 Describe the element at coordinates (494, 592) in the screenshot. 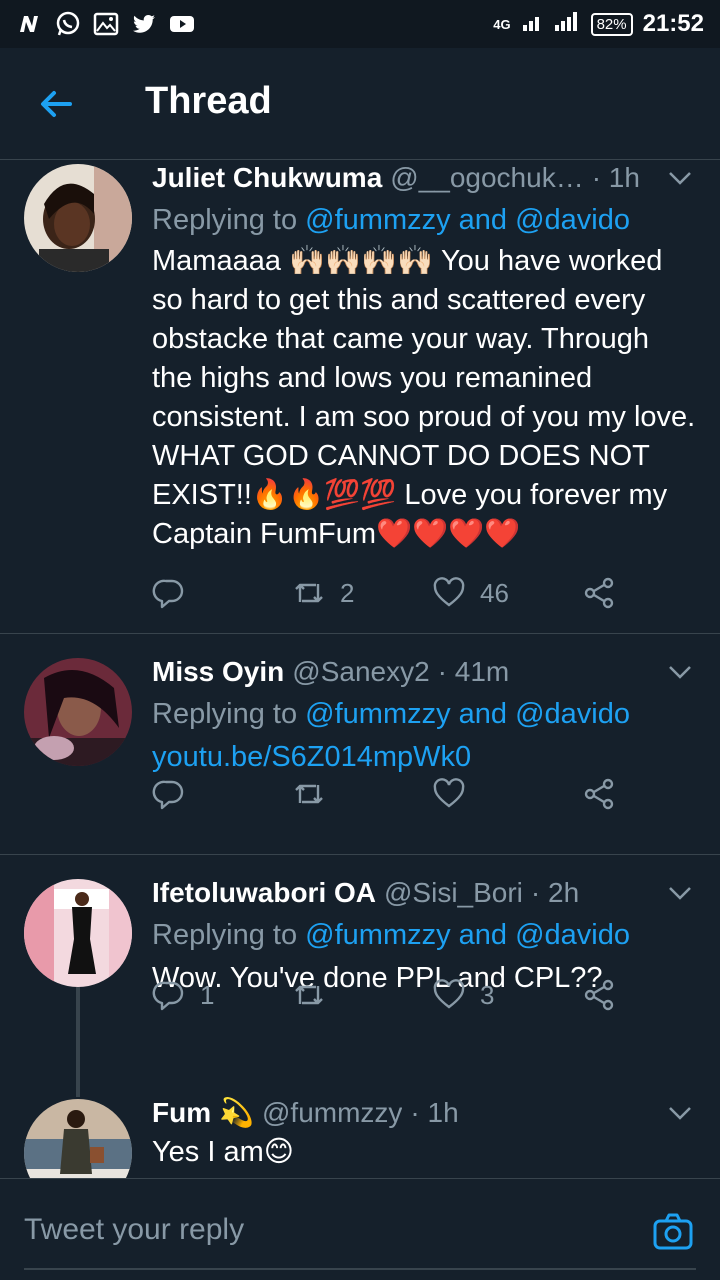

I see `like-count: 46` at that location.